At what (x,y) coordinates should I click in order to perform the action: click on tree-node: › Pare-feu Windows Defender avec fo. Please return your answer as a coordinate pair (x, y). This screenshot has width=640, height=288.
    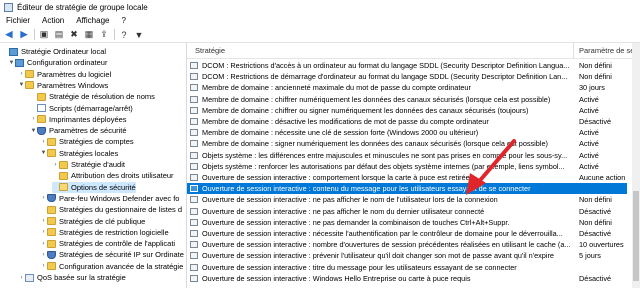
    Looking at the image, I should click on (110, 198).